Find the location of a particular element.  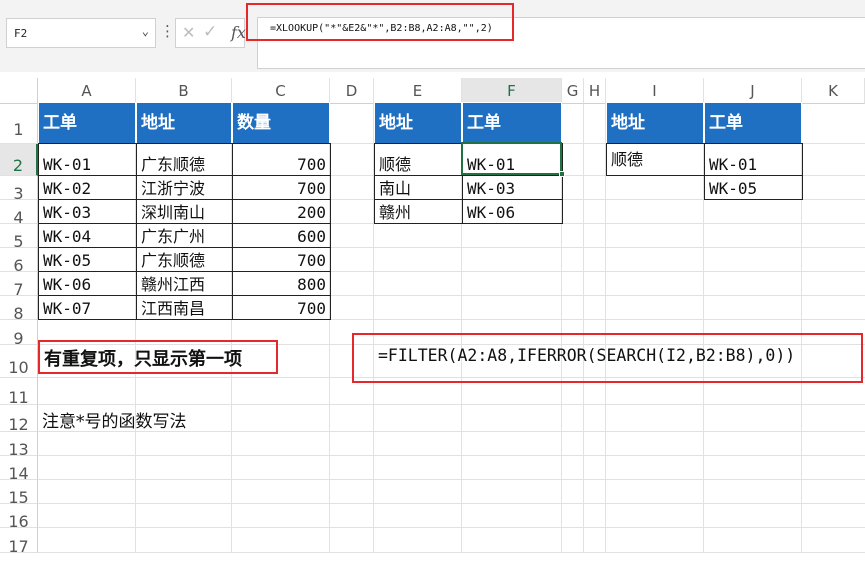

row-header-11: 11 is located at coordinates (19, 392).